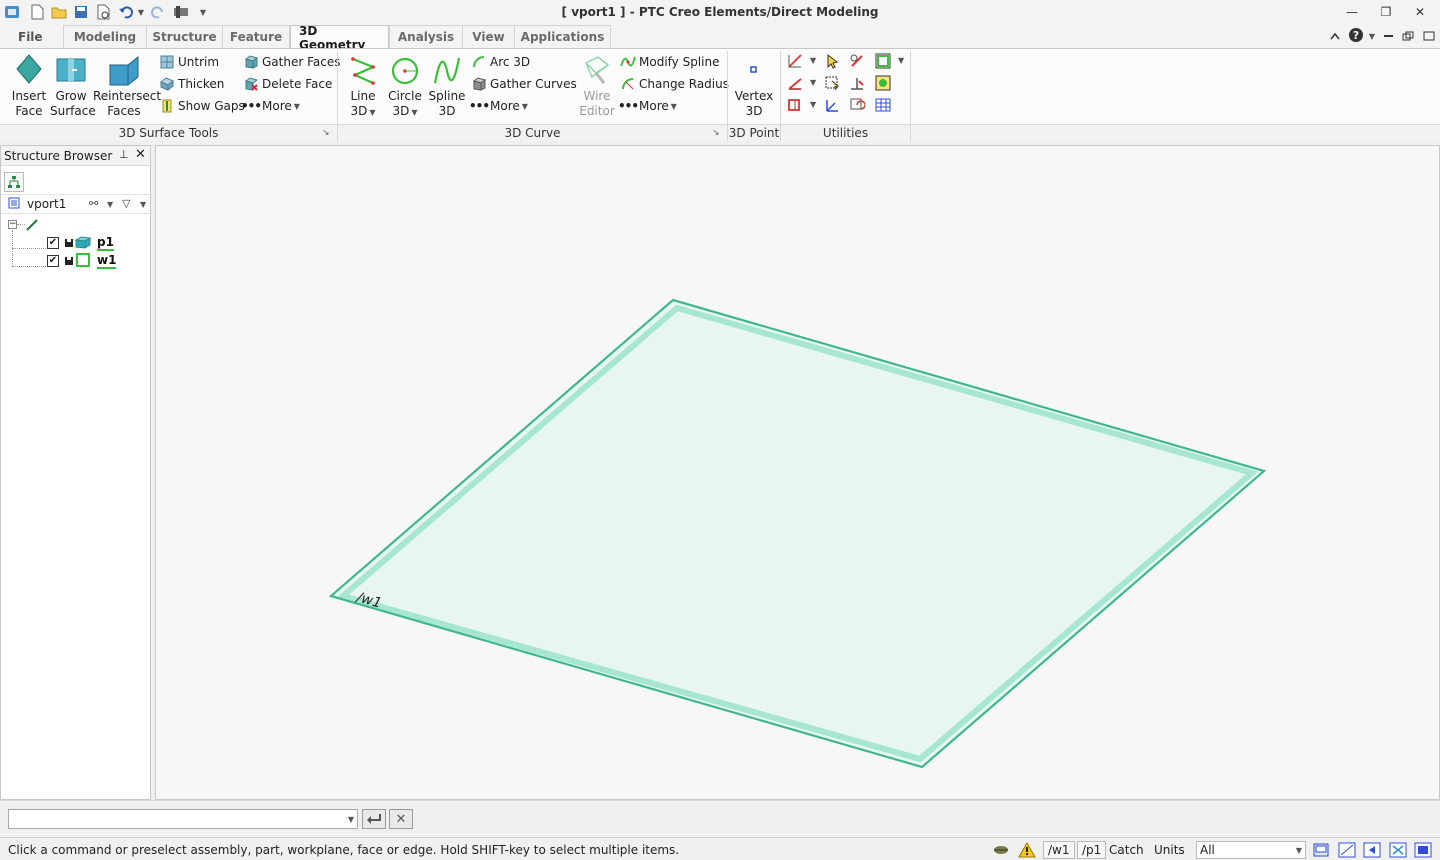  What do you see at coordinates (832, 61) in the screenshot?
I see `select-icon` at bounding box center [832, 61].